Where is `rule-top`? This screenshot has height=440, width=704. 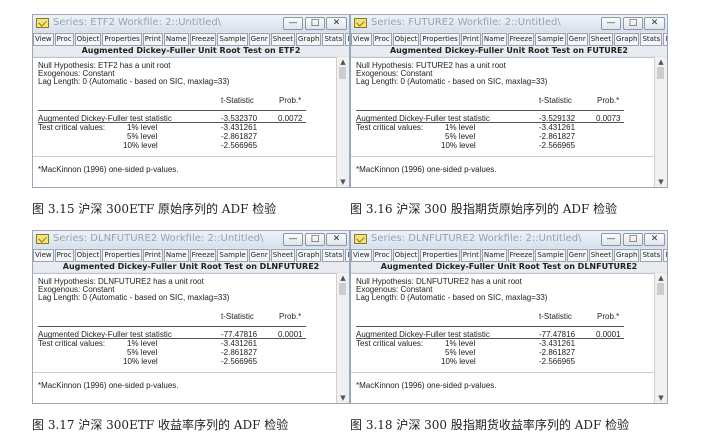
rule-top is located at coordinates (172, 110).